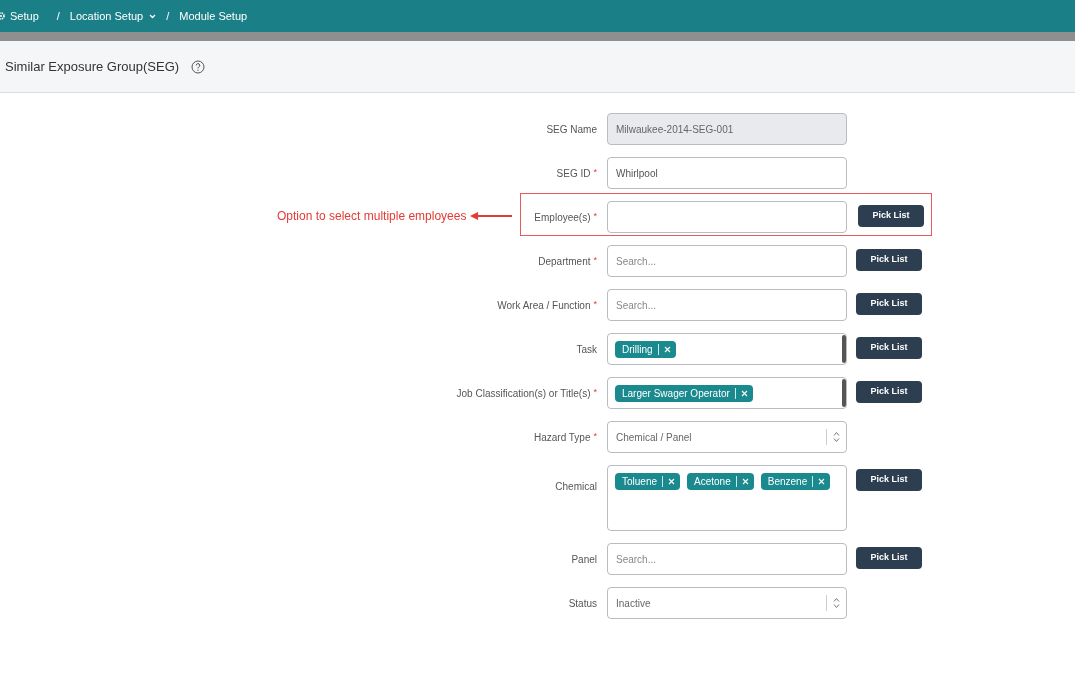 This screenshot has height=673, width=1075. I want to click on field-label: Task, so click(586, 349).